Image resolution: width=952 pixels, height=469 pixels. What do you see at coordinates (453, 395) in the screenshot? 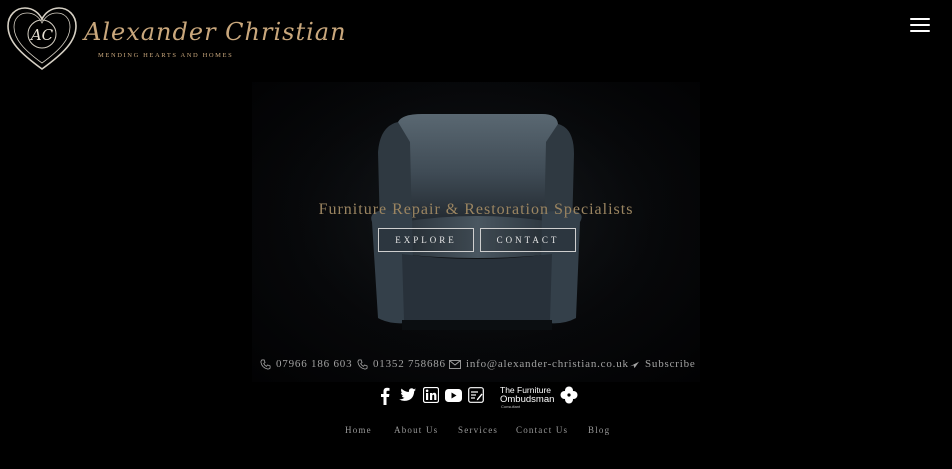
I see `youtube-icon` at bounding box center [453, 395].